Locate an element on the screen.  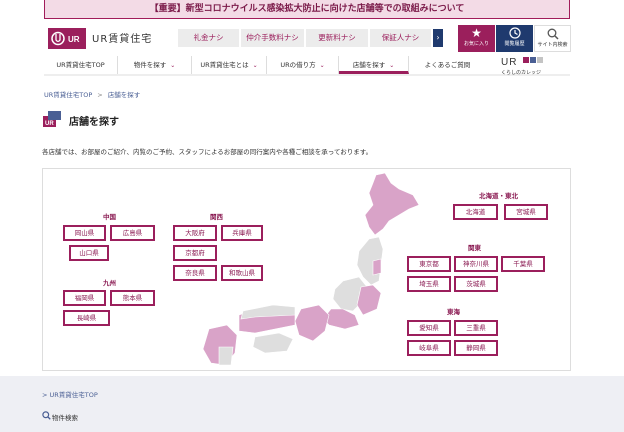
pref-button-ibaraki: 茨城県 is located at coordinates (476, 284).